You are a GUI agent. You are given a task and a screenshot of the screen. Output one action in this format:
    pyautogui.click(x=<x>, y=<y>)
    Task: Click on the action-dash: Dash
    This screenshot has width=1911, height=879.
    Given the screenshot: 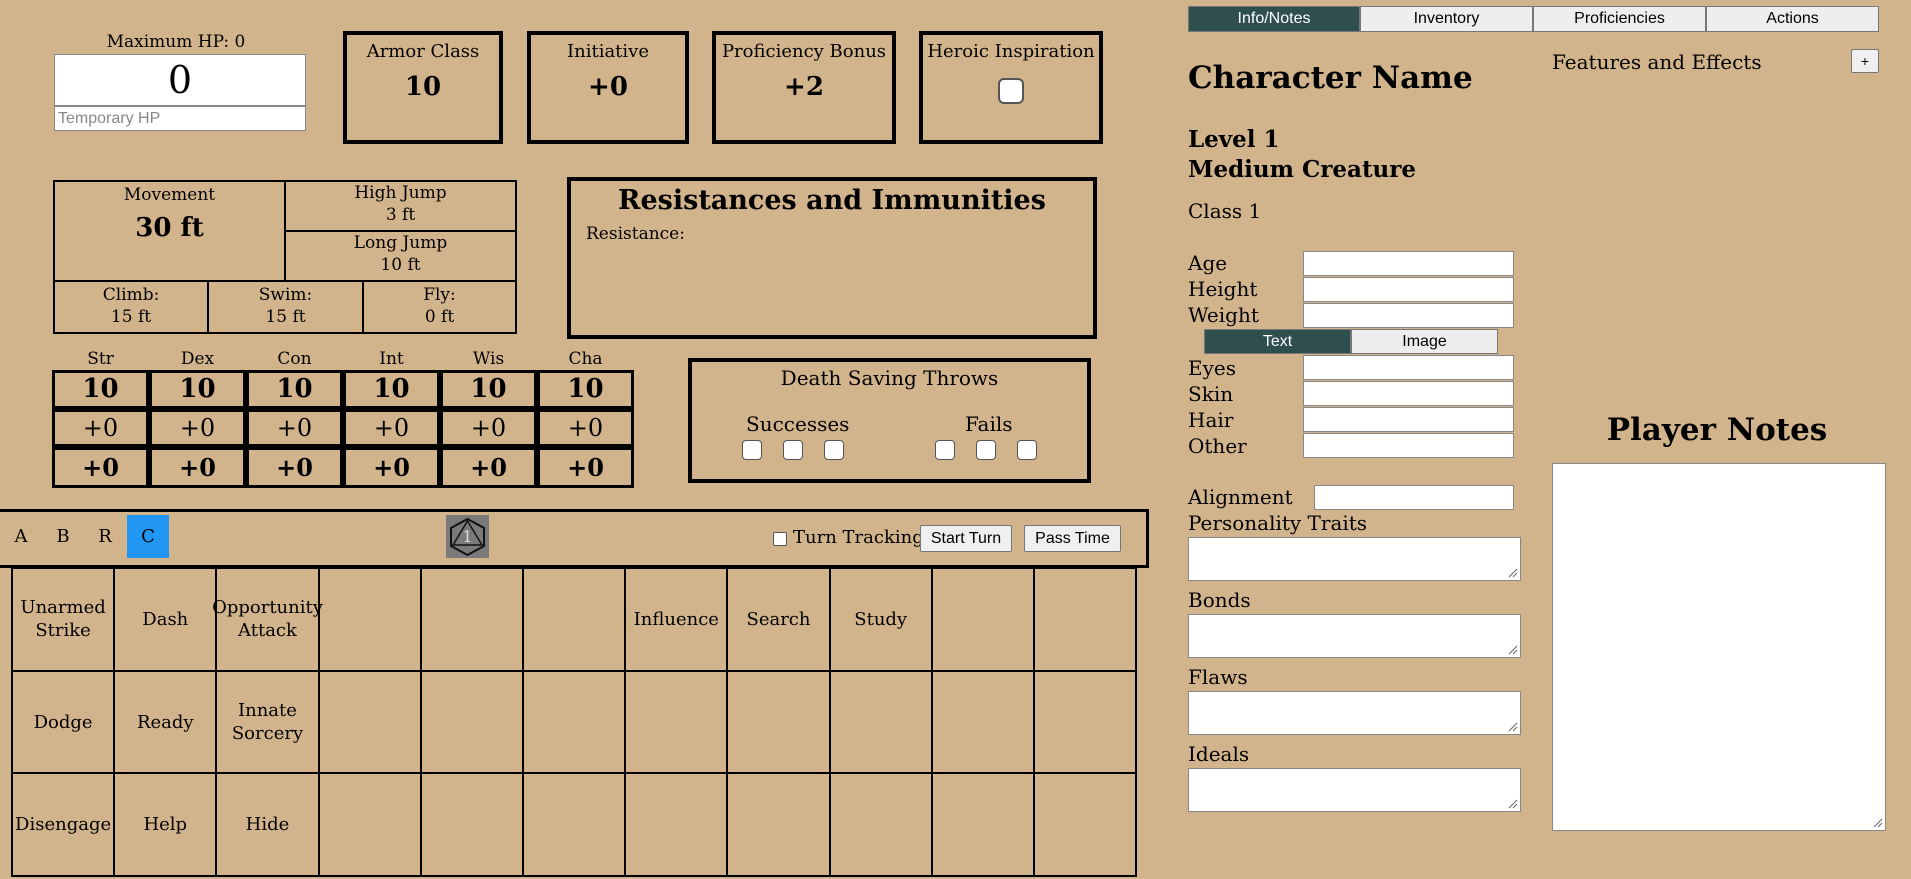 What is the action you would take?
    pyautogui.click(x=165, y=619)
    